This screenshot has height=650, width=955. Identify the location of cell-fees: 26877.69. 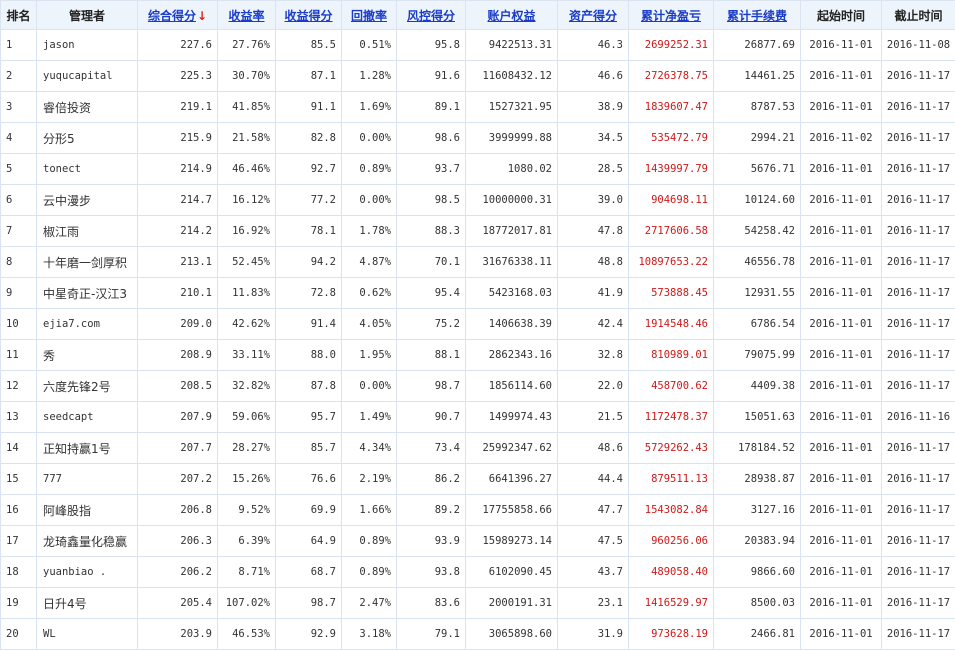
(757, 45).